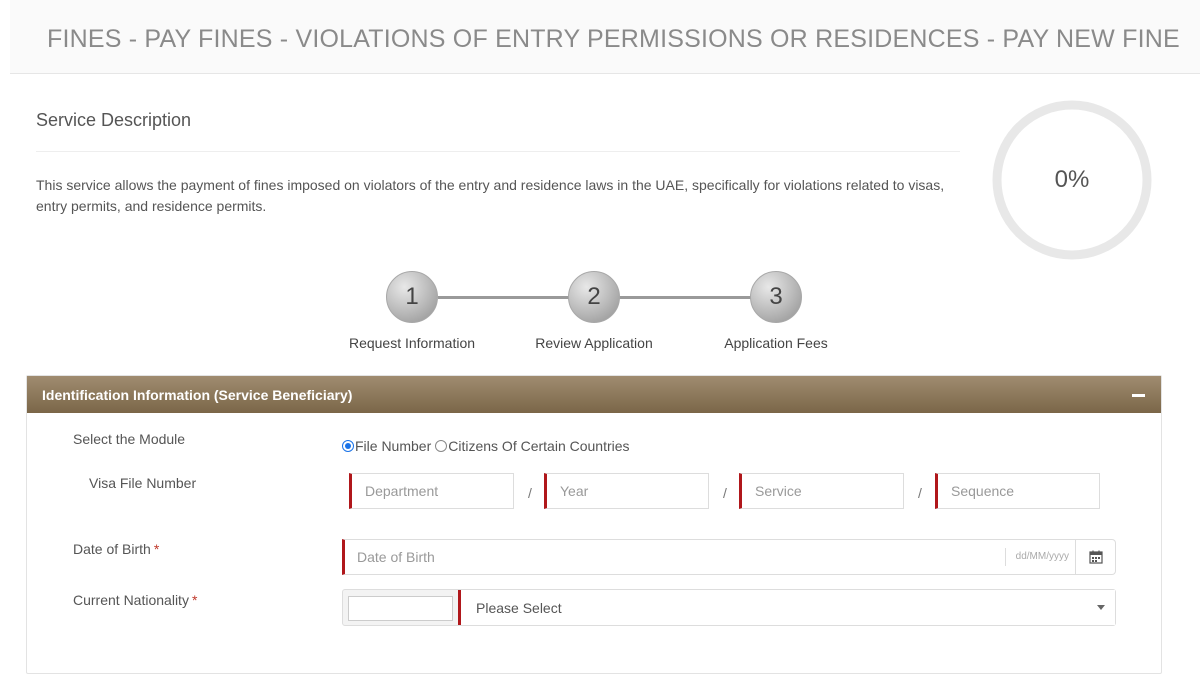 Image resolution: width=1200 pixels, height=675 pixels. Describe the element at coordinates (348, 446) in the screenshot. I see `radio-file-number` at that location.